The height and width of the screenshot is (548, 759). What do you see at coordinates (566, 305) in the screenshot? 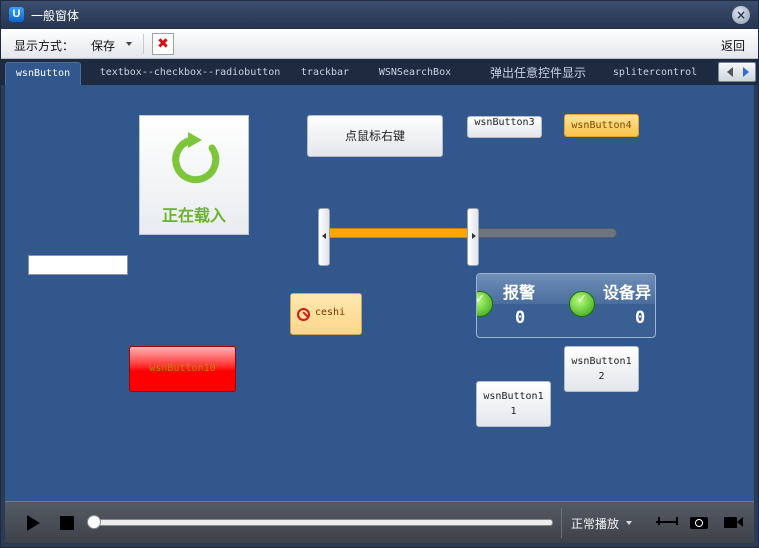
I see `alarm-panel: ✓ 报警 0 ✓ 设备异 0` at bounding box center [566, 305].